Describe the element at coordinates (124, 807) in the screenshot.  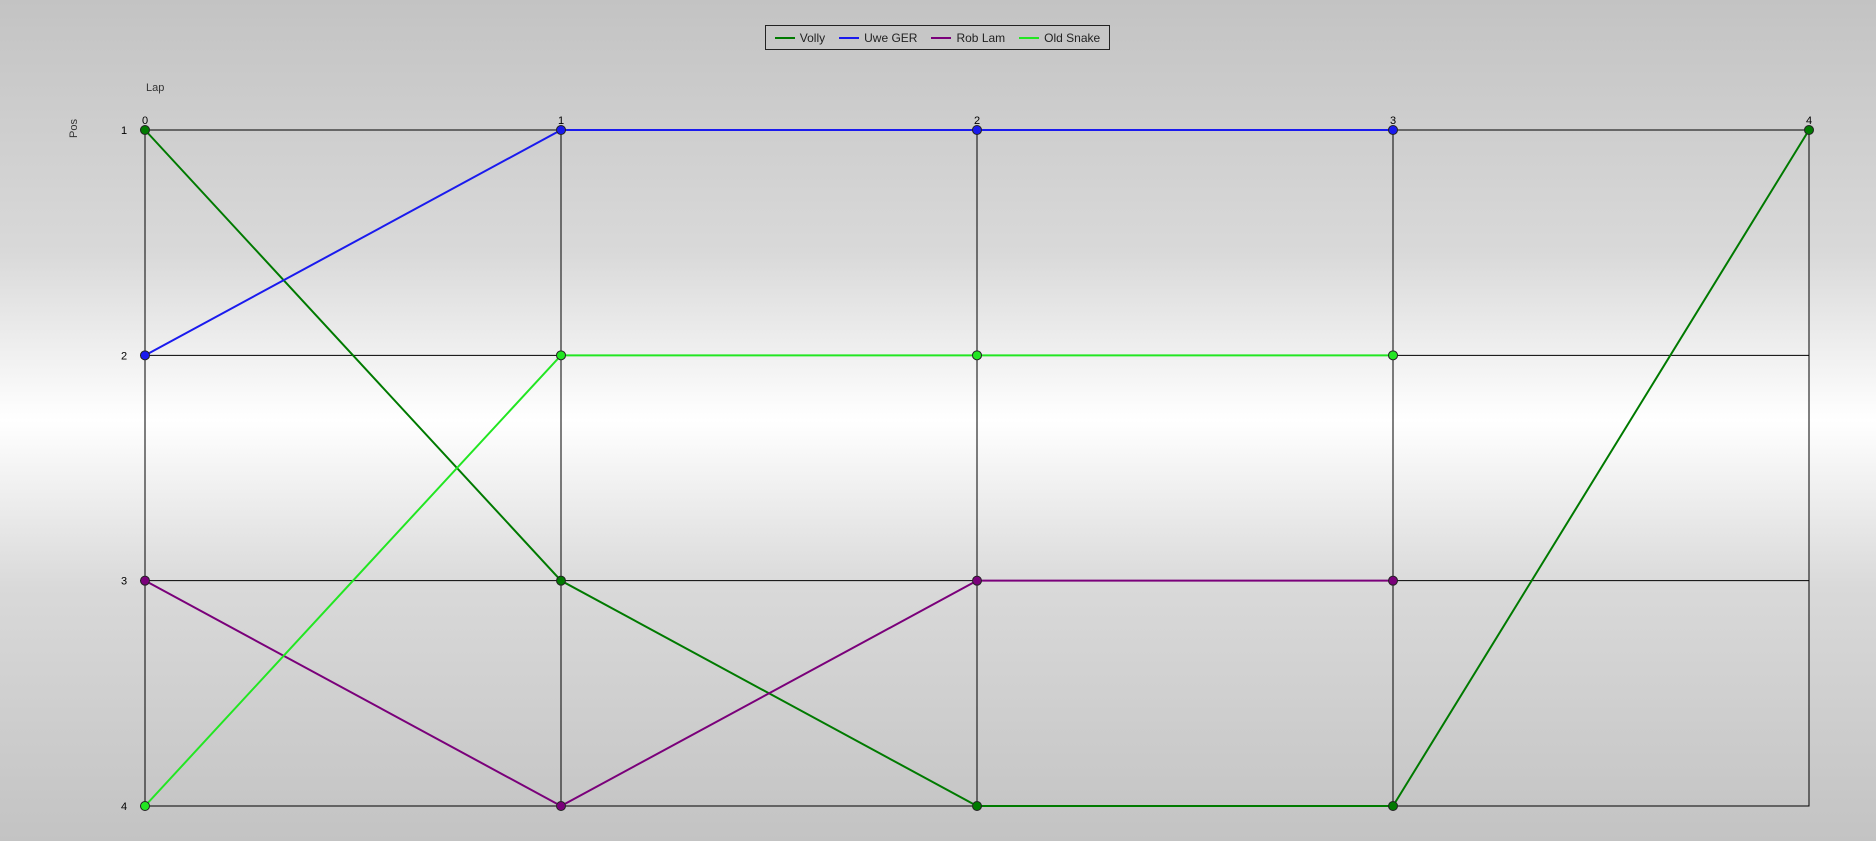
I see `y-tick-label: 4` at that location.